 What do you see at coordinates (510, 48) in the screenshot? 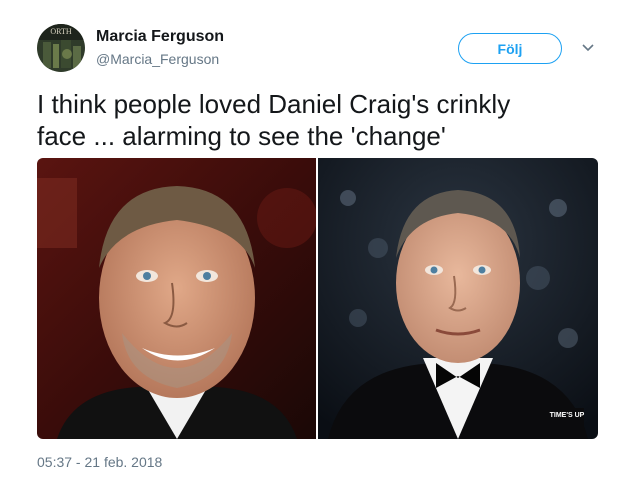
I see `follow-button: Följ` at bounding box center [510, 48].